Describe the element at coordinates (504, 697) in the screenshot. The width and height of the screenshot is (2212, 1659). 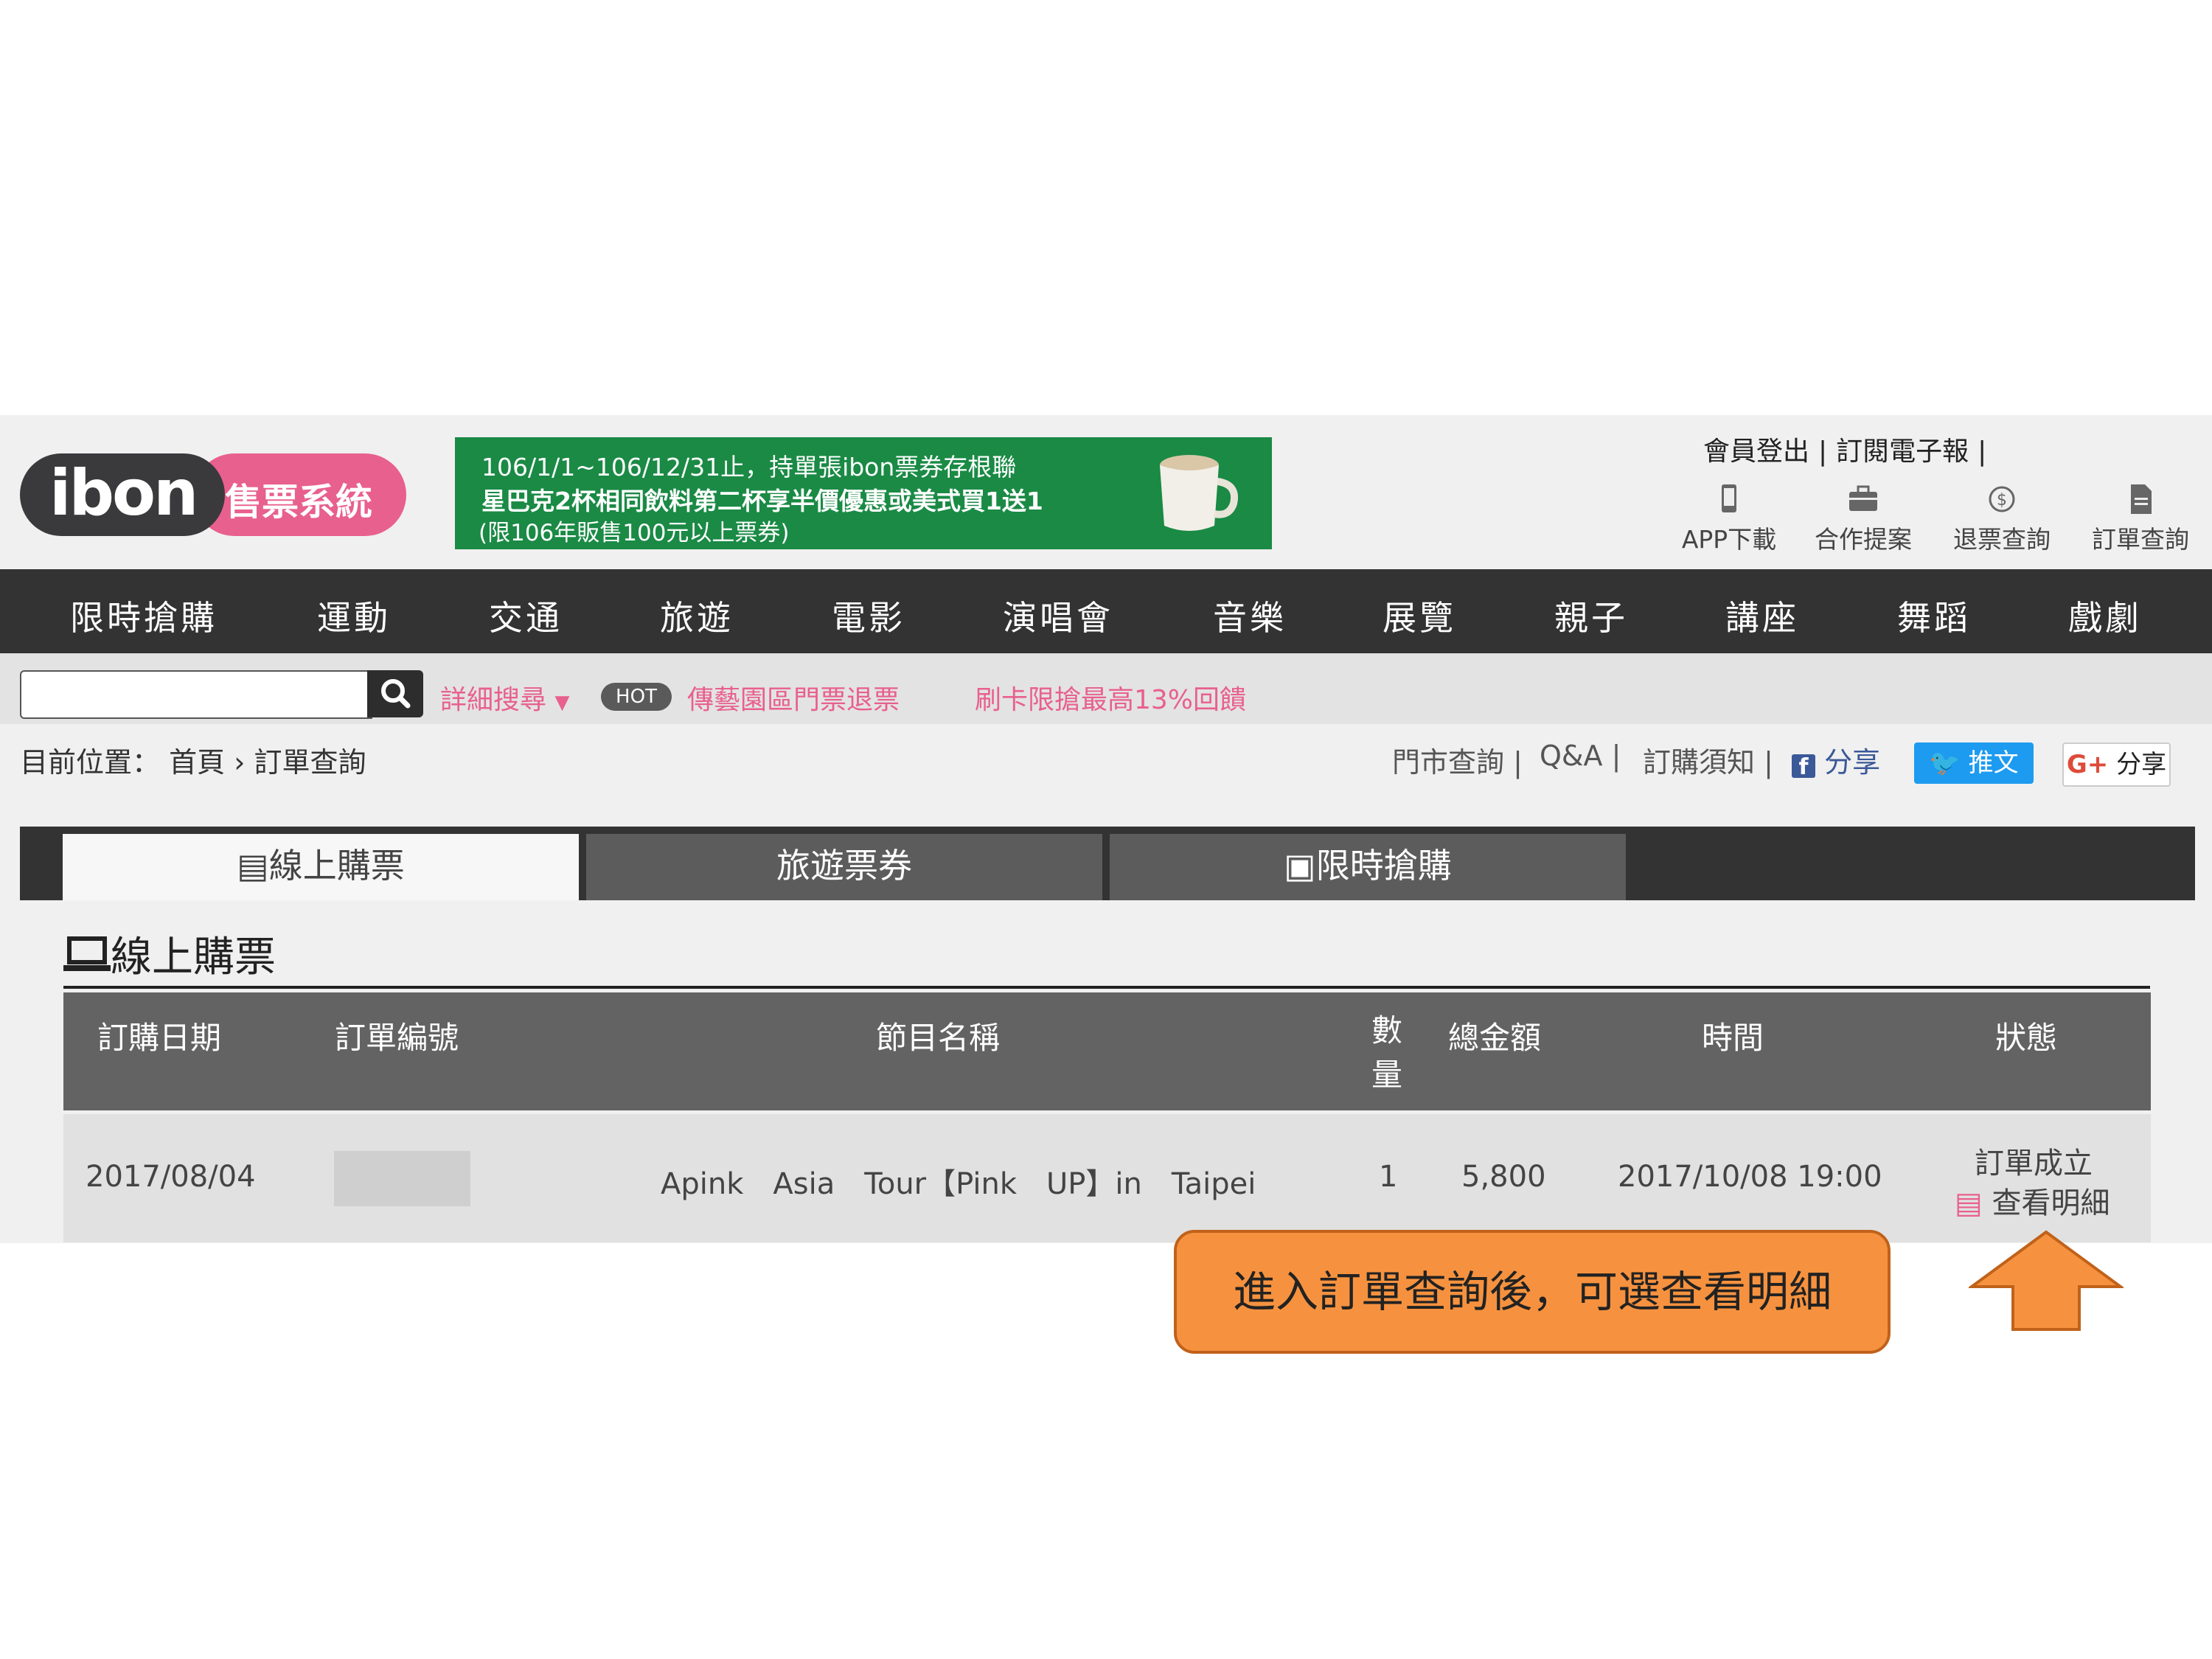
I see `advanced-search-link: 詳細搜尋 ▼` at that location.